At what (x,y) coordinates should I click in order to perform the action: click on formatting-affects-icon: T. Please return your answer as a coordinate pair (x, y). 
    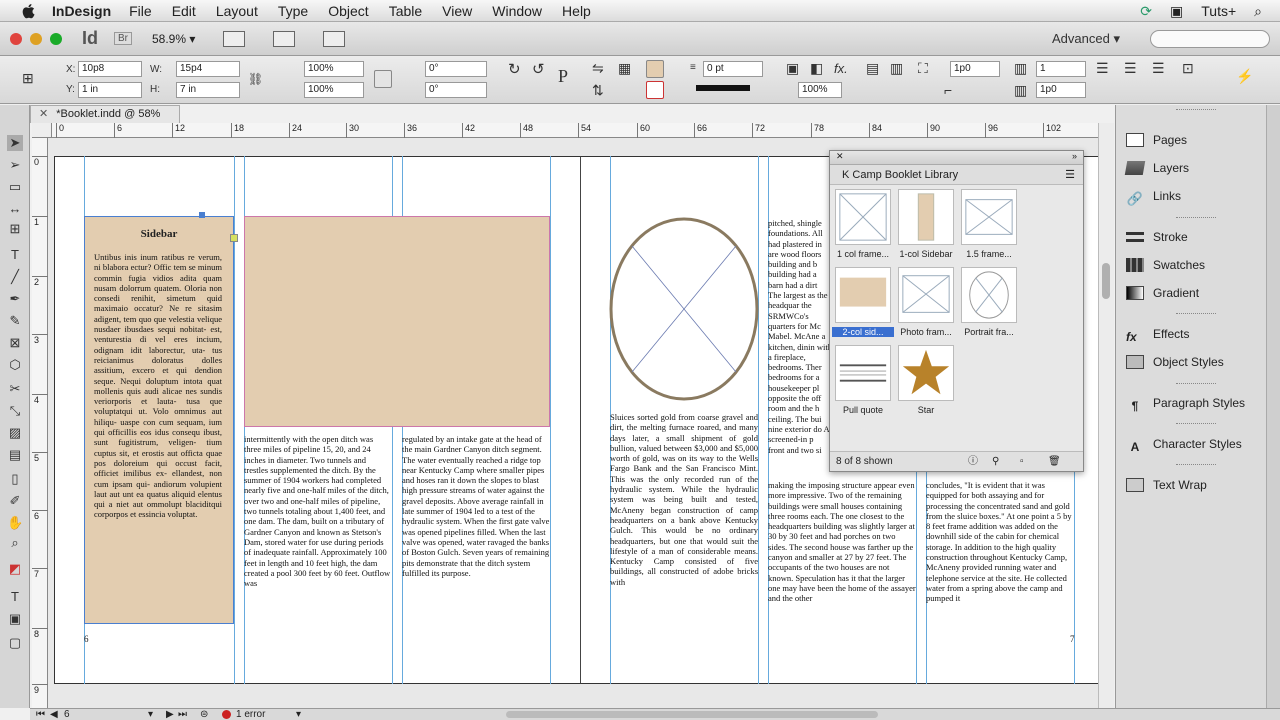
    Looking at the image, I should click on (15, 597).